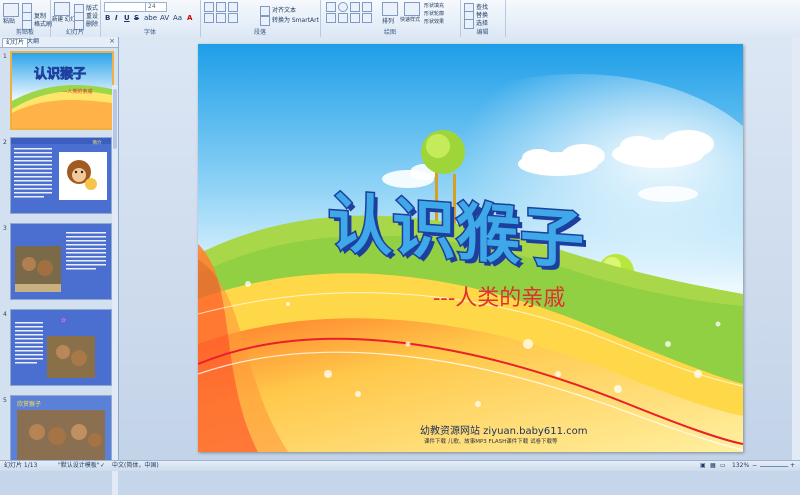  What do you see at coordinates (59, 42) in the screenshot?
I see `panel-tabs: 幻灯片 大纲 ×` at bounding box center [59, 42].